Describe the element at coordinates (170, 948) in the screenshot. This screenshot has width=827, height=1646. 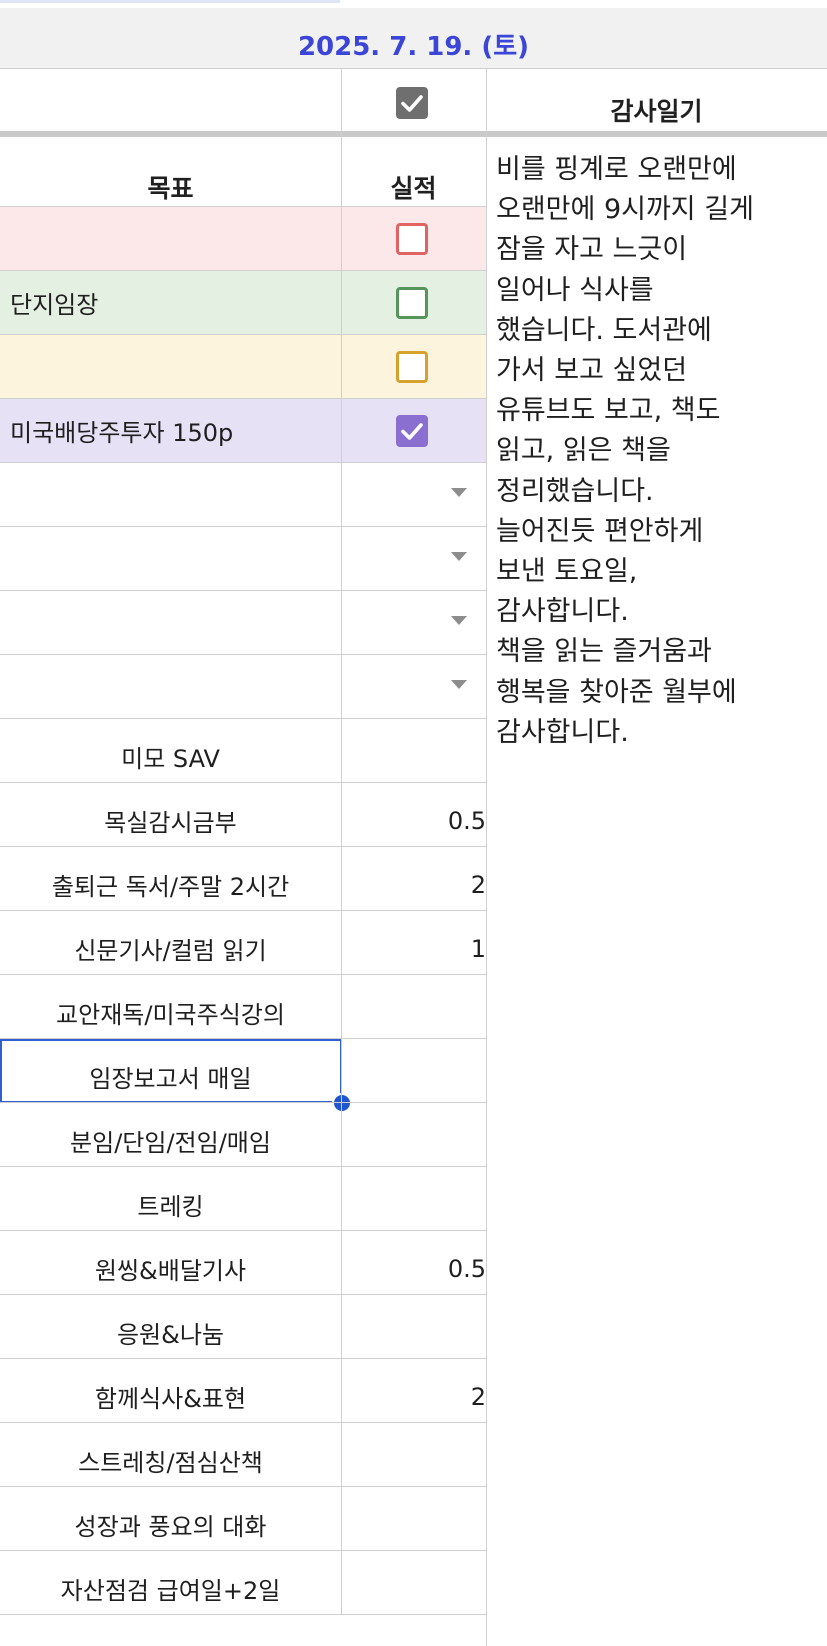
I see `habit-label: 신문기사/컬럼 읽기` at that location.